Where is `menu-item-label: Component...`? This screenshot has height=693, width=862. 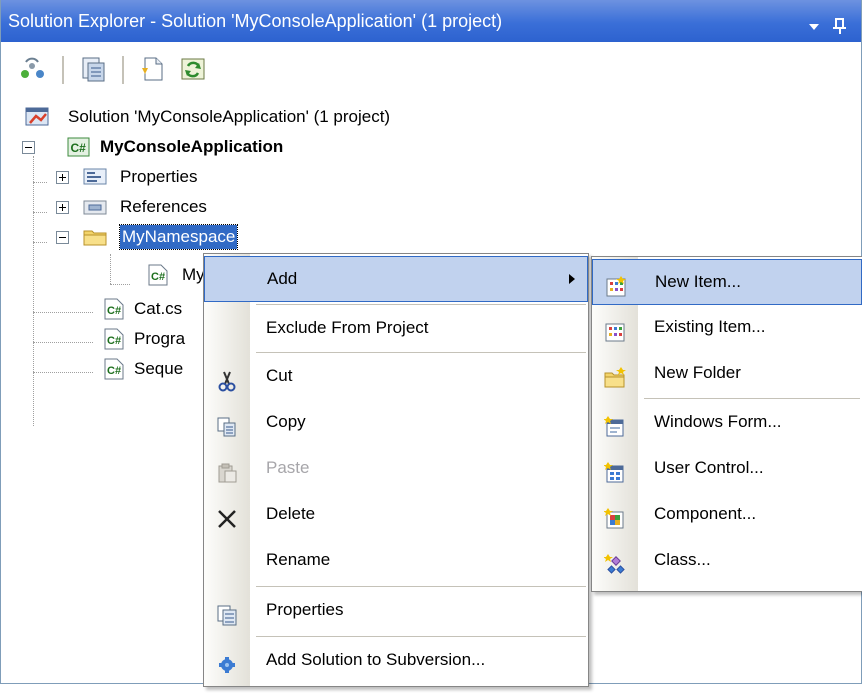 menu-item-label: Component... is located at coordinates (705, 513).